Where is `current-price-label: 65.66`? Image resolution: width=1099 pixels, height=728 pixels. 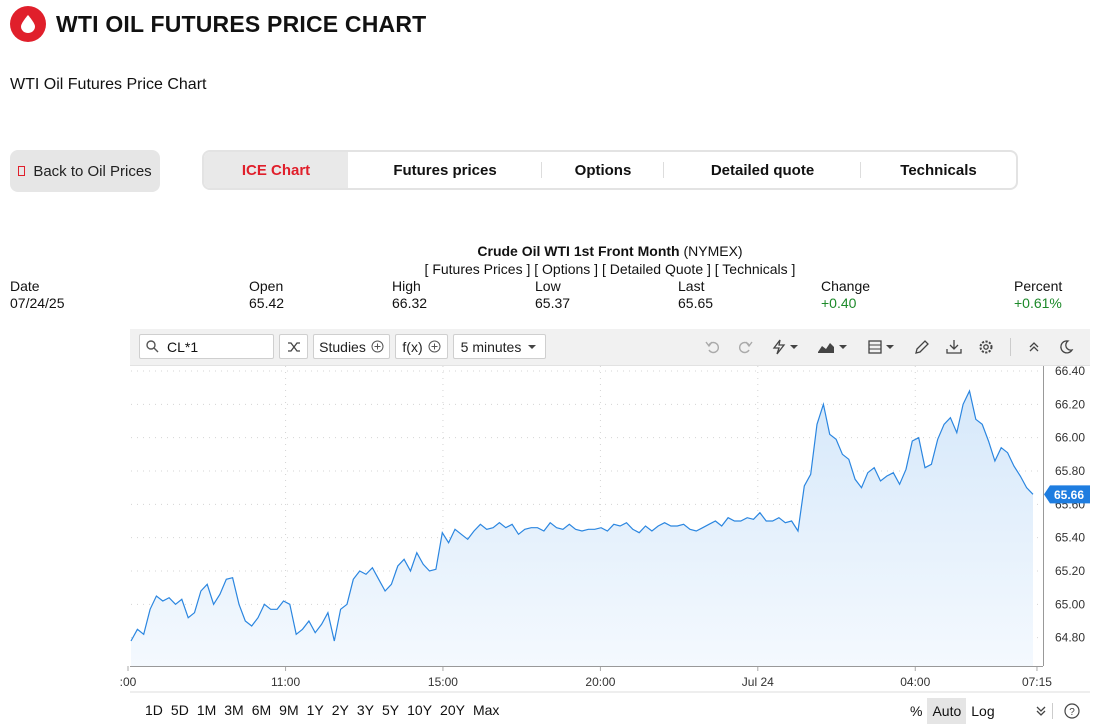
current-price-label: 65.66 is located at coordinates (1069, 495).